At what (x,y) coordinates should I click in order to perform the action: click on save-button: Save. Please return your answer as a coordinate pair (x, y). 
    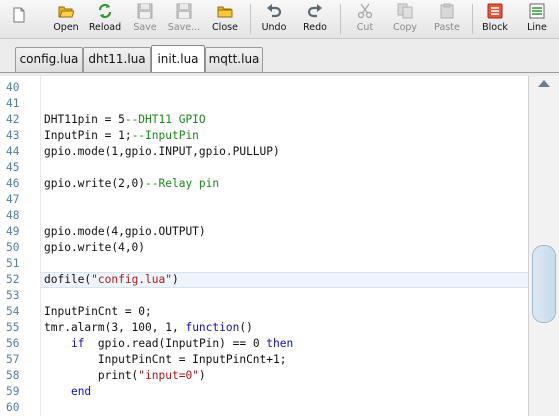
    Looking at the image, I should click on (145, 19).